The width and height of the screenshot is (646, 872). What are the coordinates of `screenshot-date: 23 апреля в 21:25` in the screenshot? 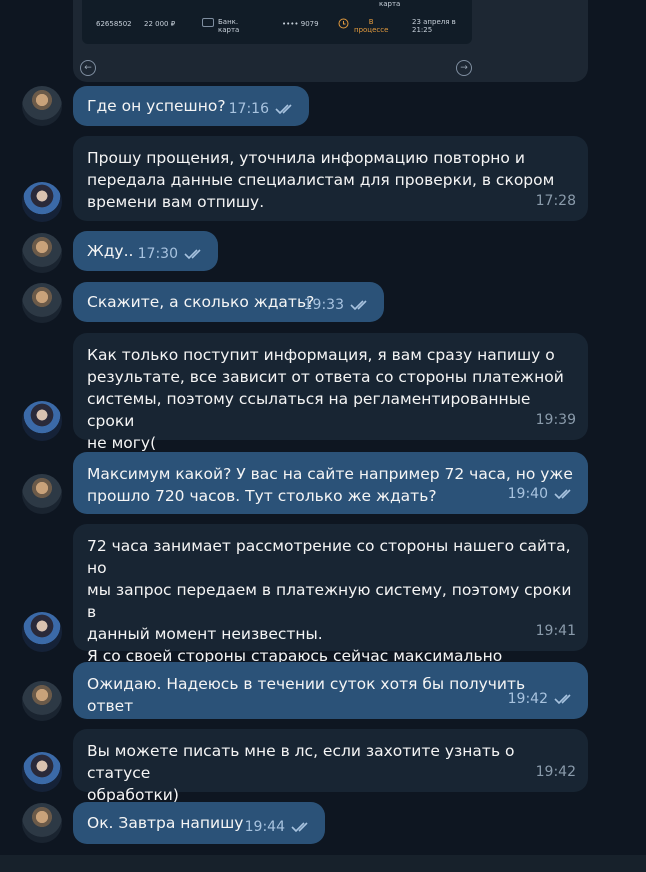 It's located at (434, 26).